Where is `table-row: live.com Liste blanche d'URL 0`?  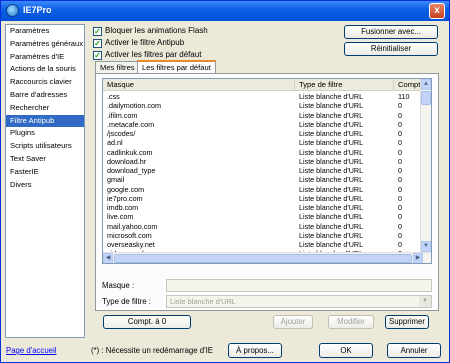
table-row: live.com Liste blanche d'URL 0 is located at coordinates (262, 216).